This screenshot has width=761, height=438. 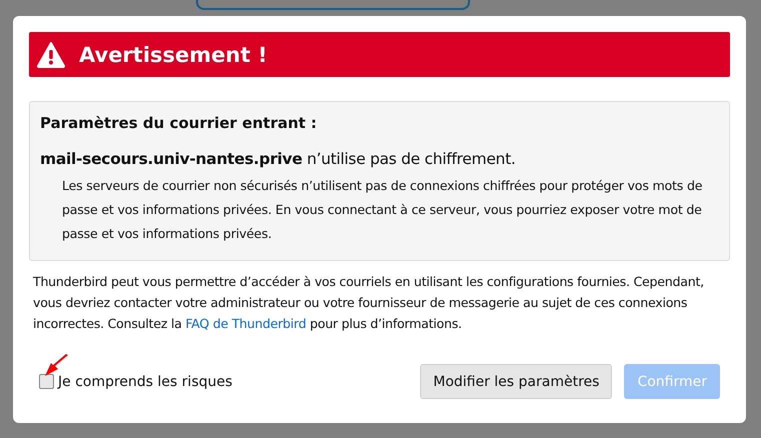 What do you see at coordinates (56, 366) in the screenshot?
I see `arrow-icon` at bounding box center [56, 366].